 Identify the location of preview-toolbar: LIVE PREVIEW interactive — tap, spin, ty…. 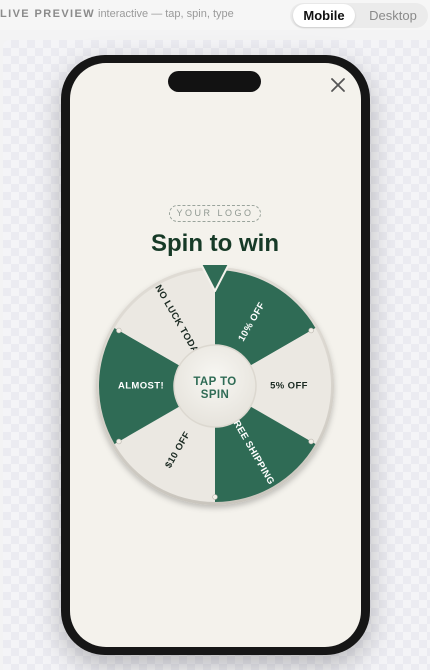
(215, 15).